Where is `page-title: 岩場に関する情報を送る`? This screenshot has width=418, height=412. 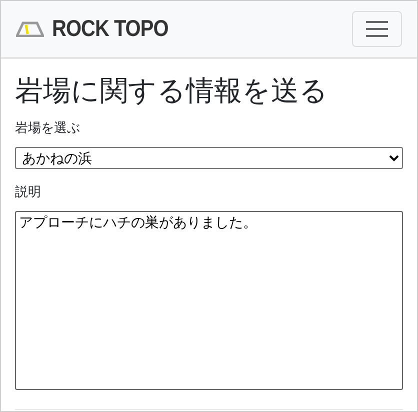
page-title: 岩場に関する情報を送る is located at coordinates (172, 91).